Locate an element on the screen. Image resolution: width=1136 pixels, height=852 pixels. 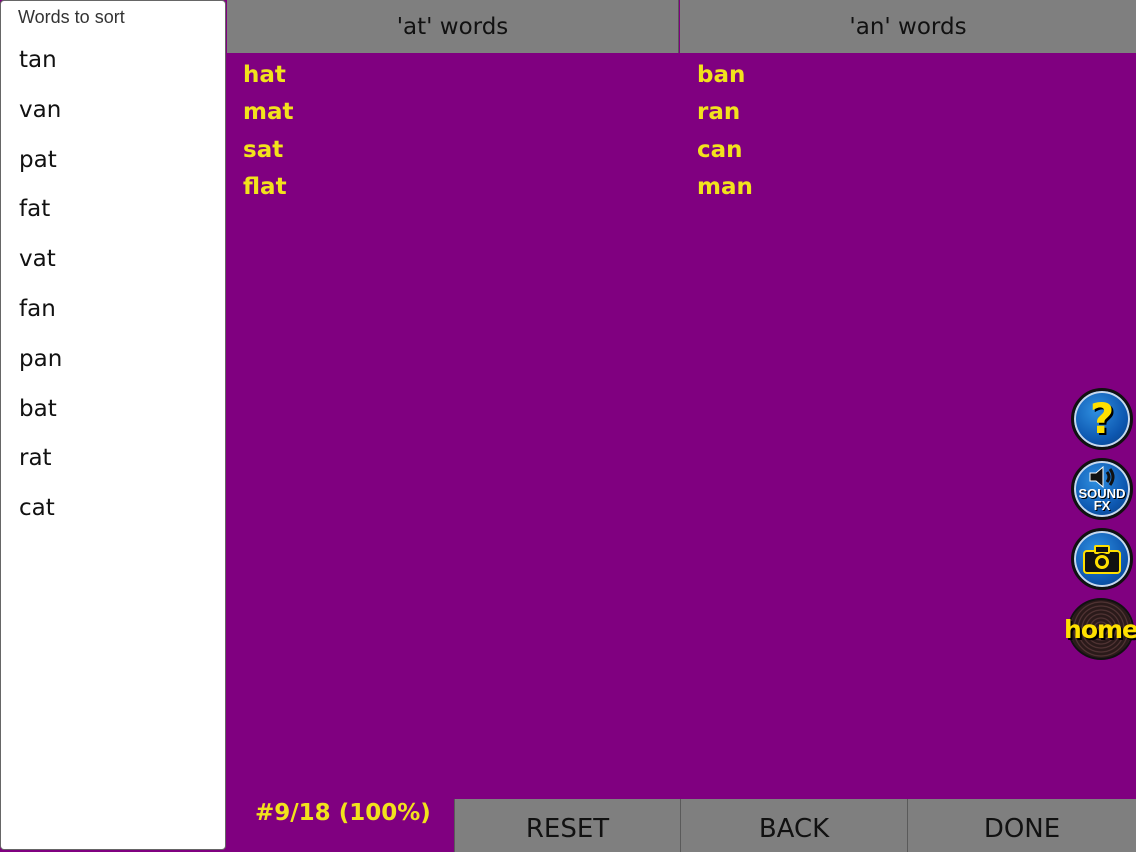
word-tile-bat: bat is located at coordinates (40, 419).